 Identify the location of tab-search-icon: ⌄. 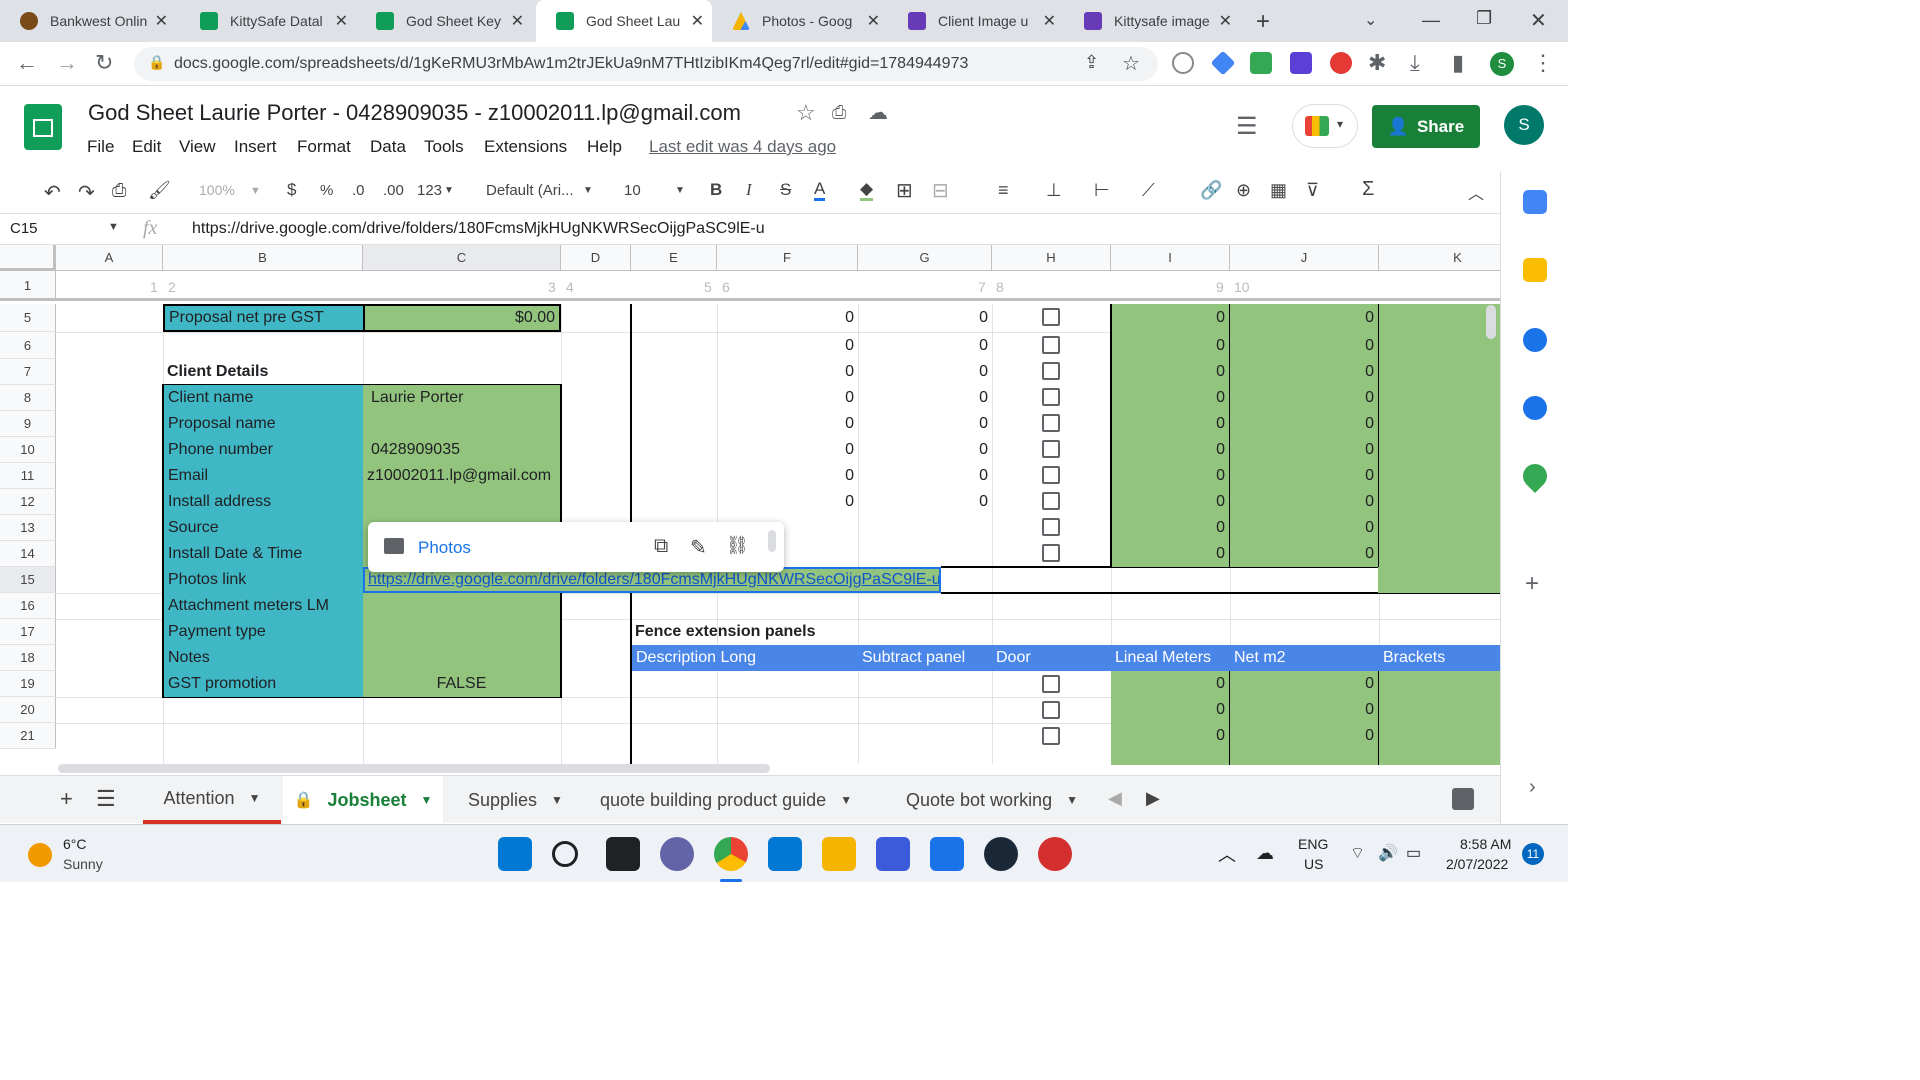
(1370, 20).